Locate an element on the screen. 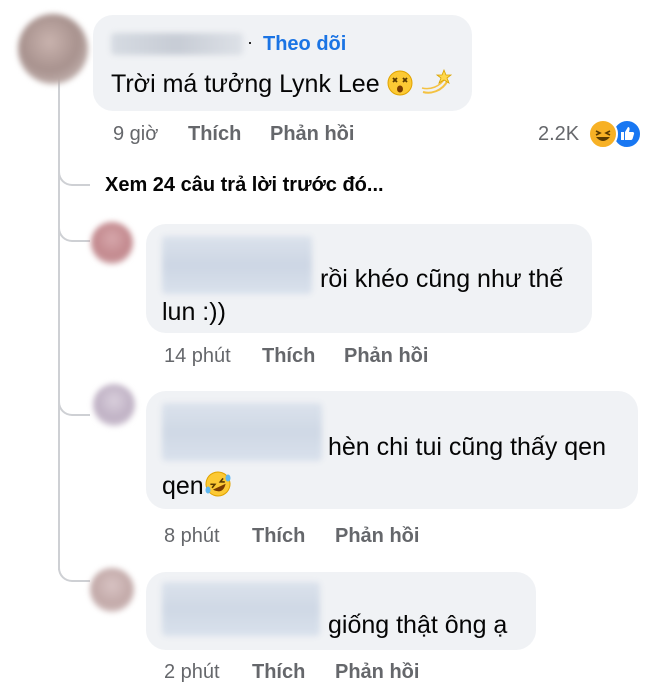  reply-time: 14 phút is located at coordinates (197, 356).